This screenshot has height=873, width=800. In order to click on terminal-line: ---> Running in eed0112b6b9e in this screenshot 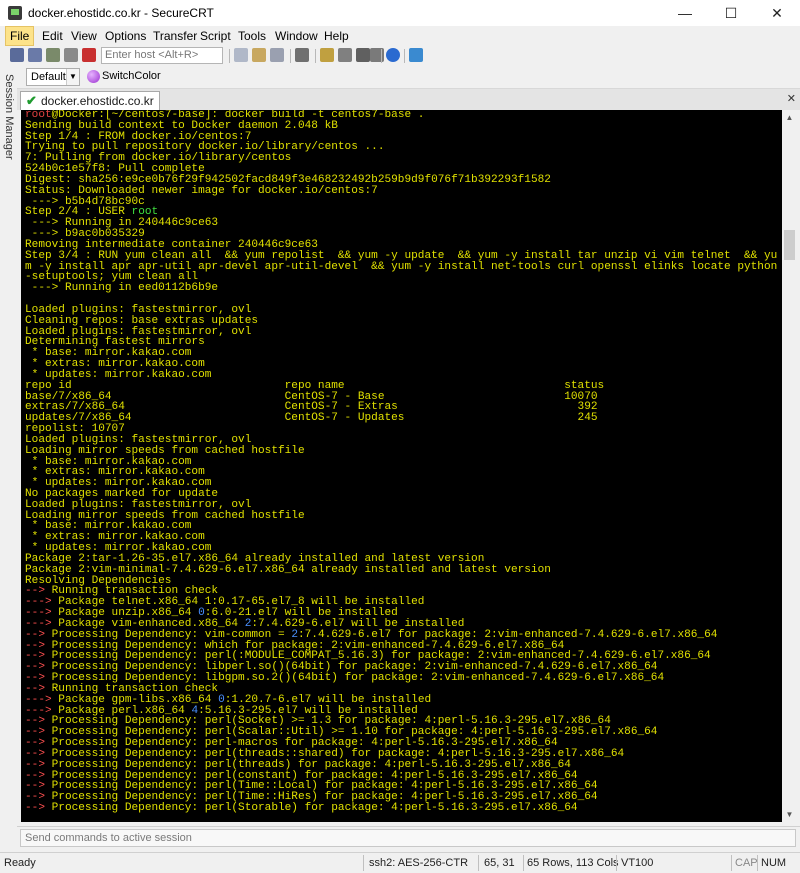, I will do `click(122, 288)`.